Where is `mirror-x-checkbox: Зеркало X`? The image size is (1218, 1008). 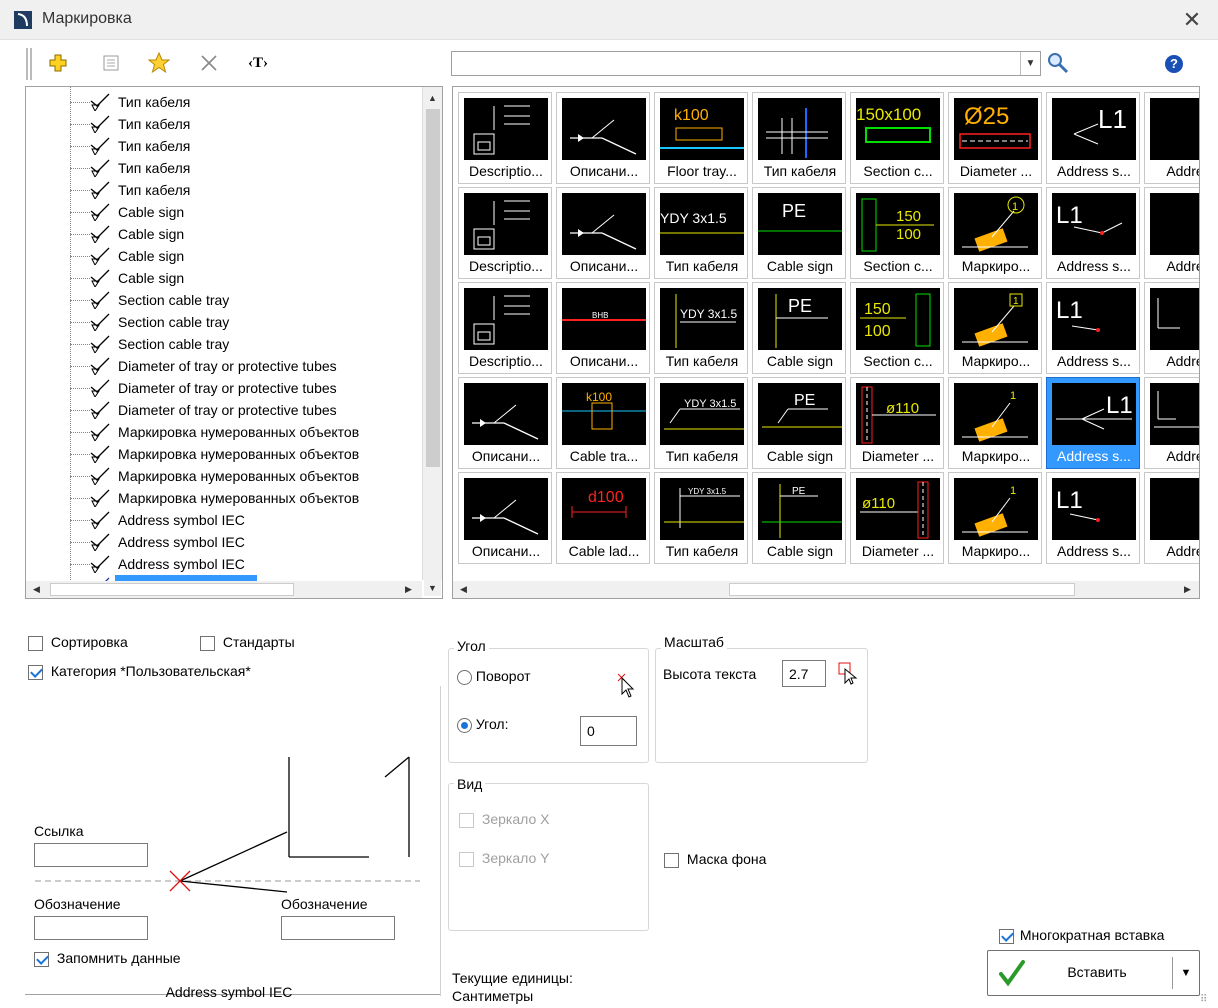 mirror-x-checkbox: Зеркало X is located at coordinates (504, 819).